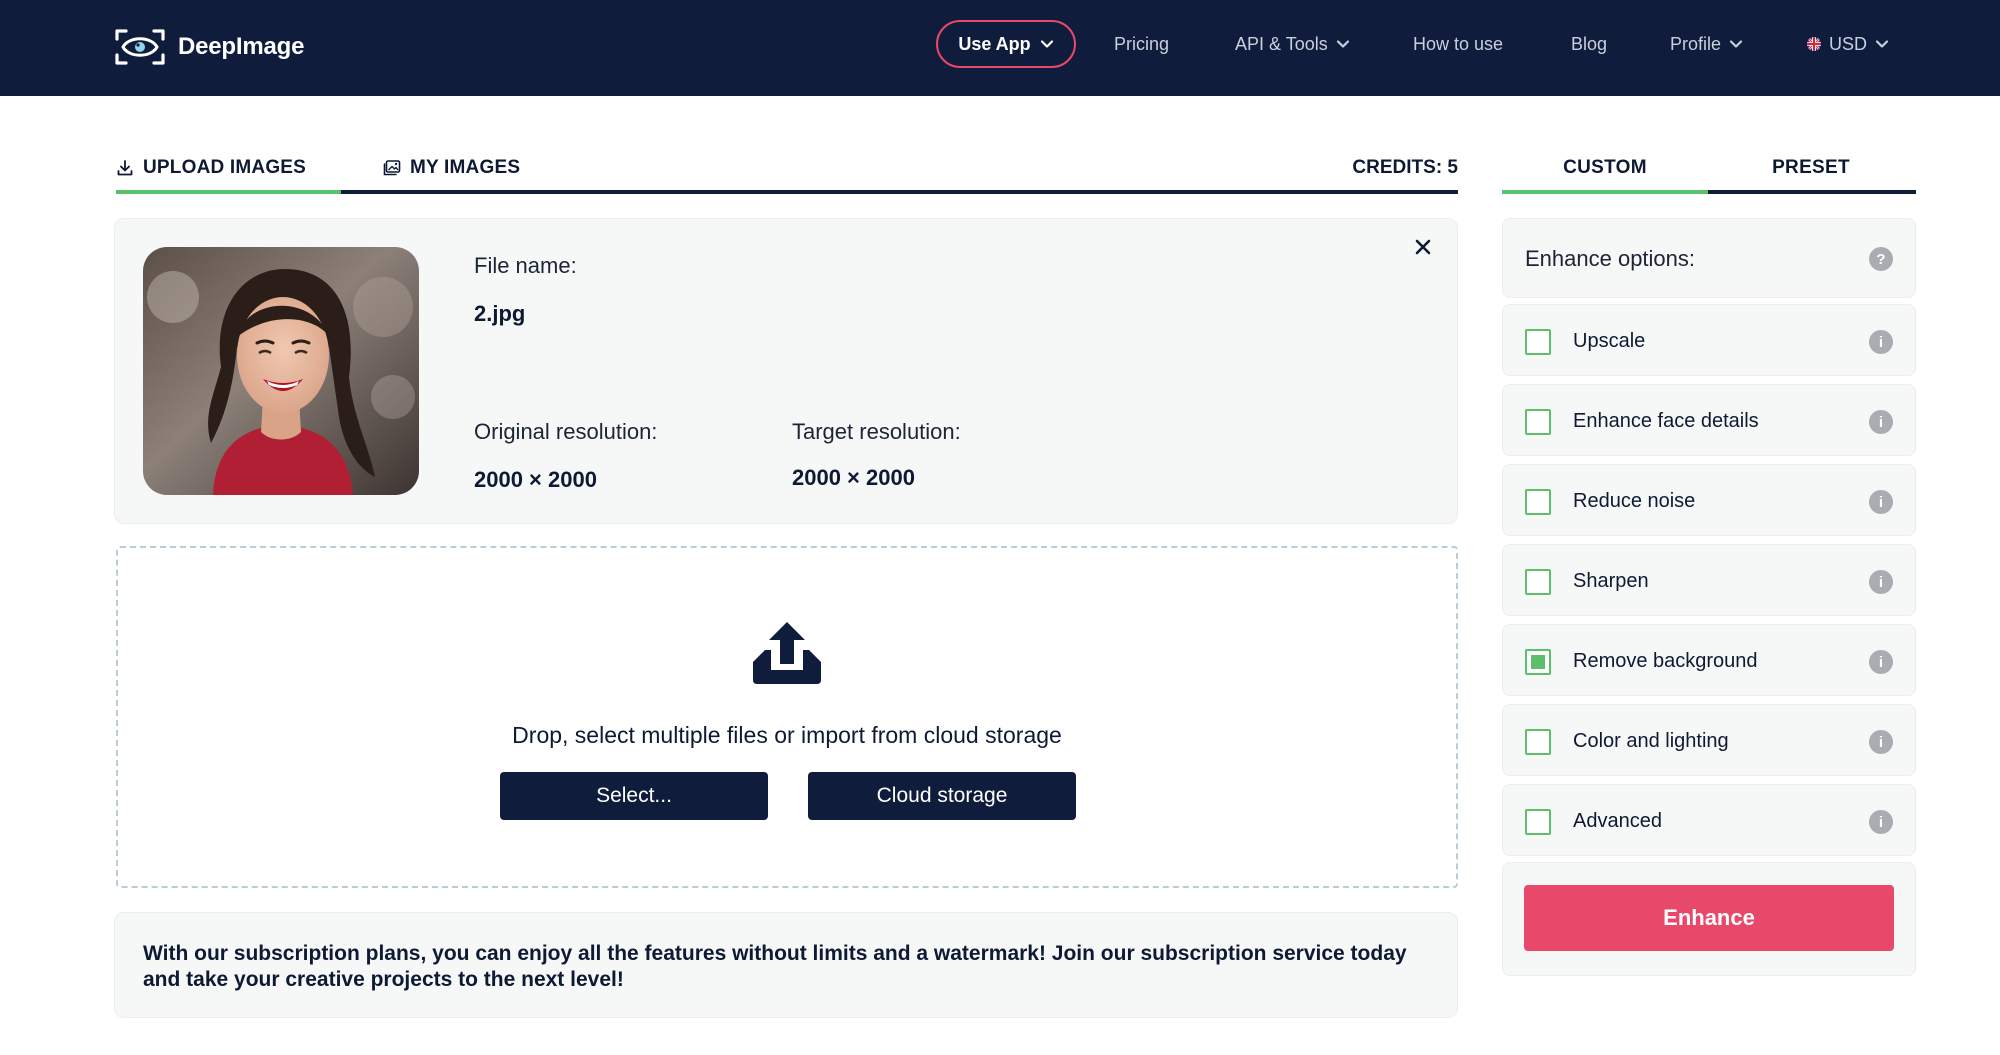 The image size is (2000, 1055). I want to click on option-enhance-face-details: Enhance face details i, so click(1709, 420).